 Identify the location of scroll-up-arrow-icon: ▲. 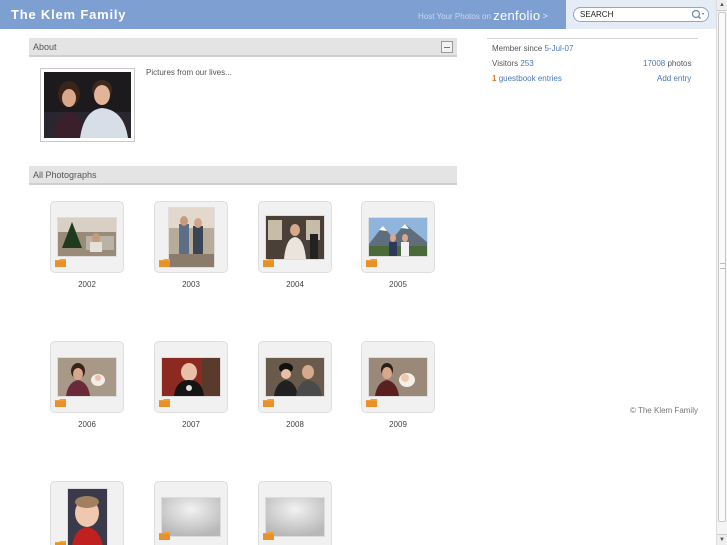
(722, 5).